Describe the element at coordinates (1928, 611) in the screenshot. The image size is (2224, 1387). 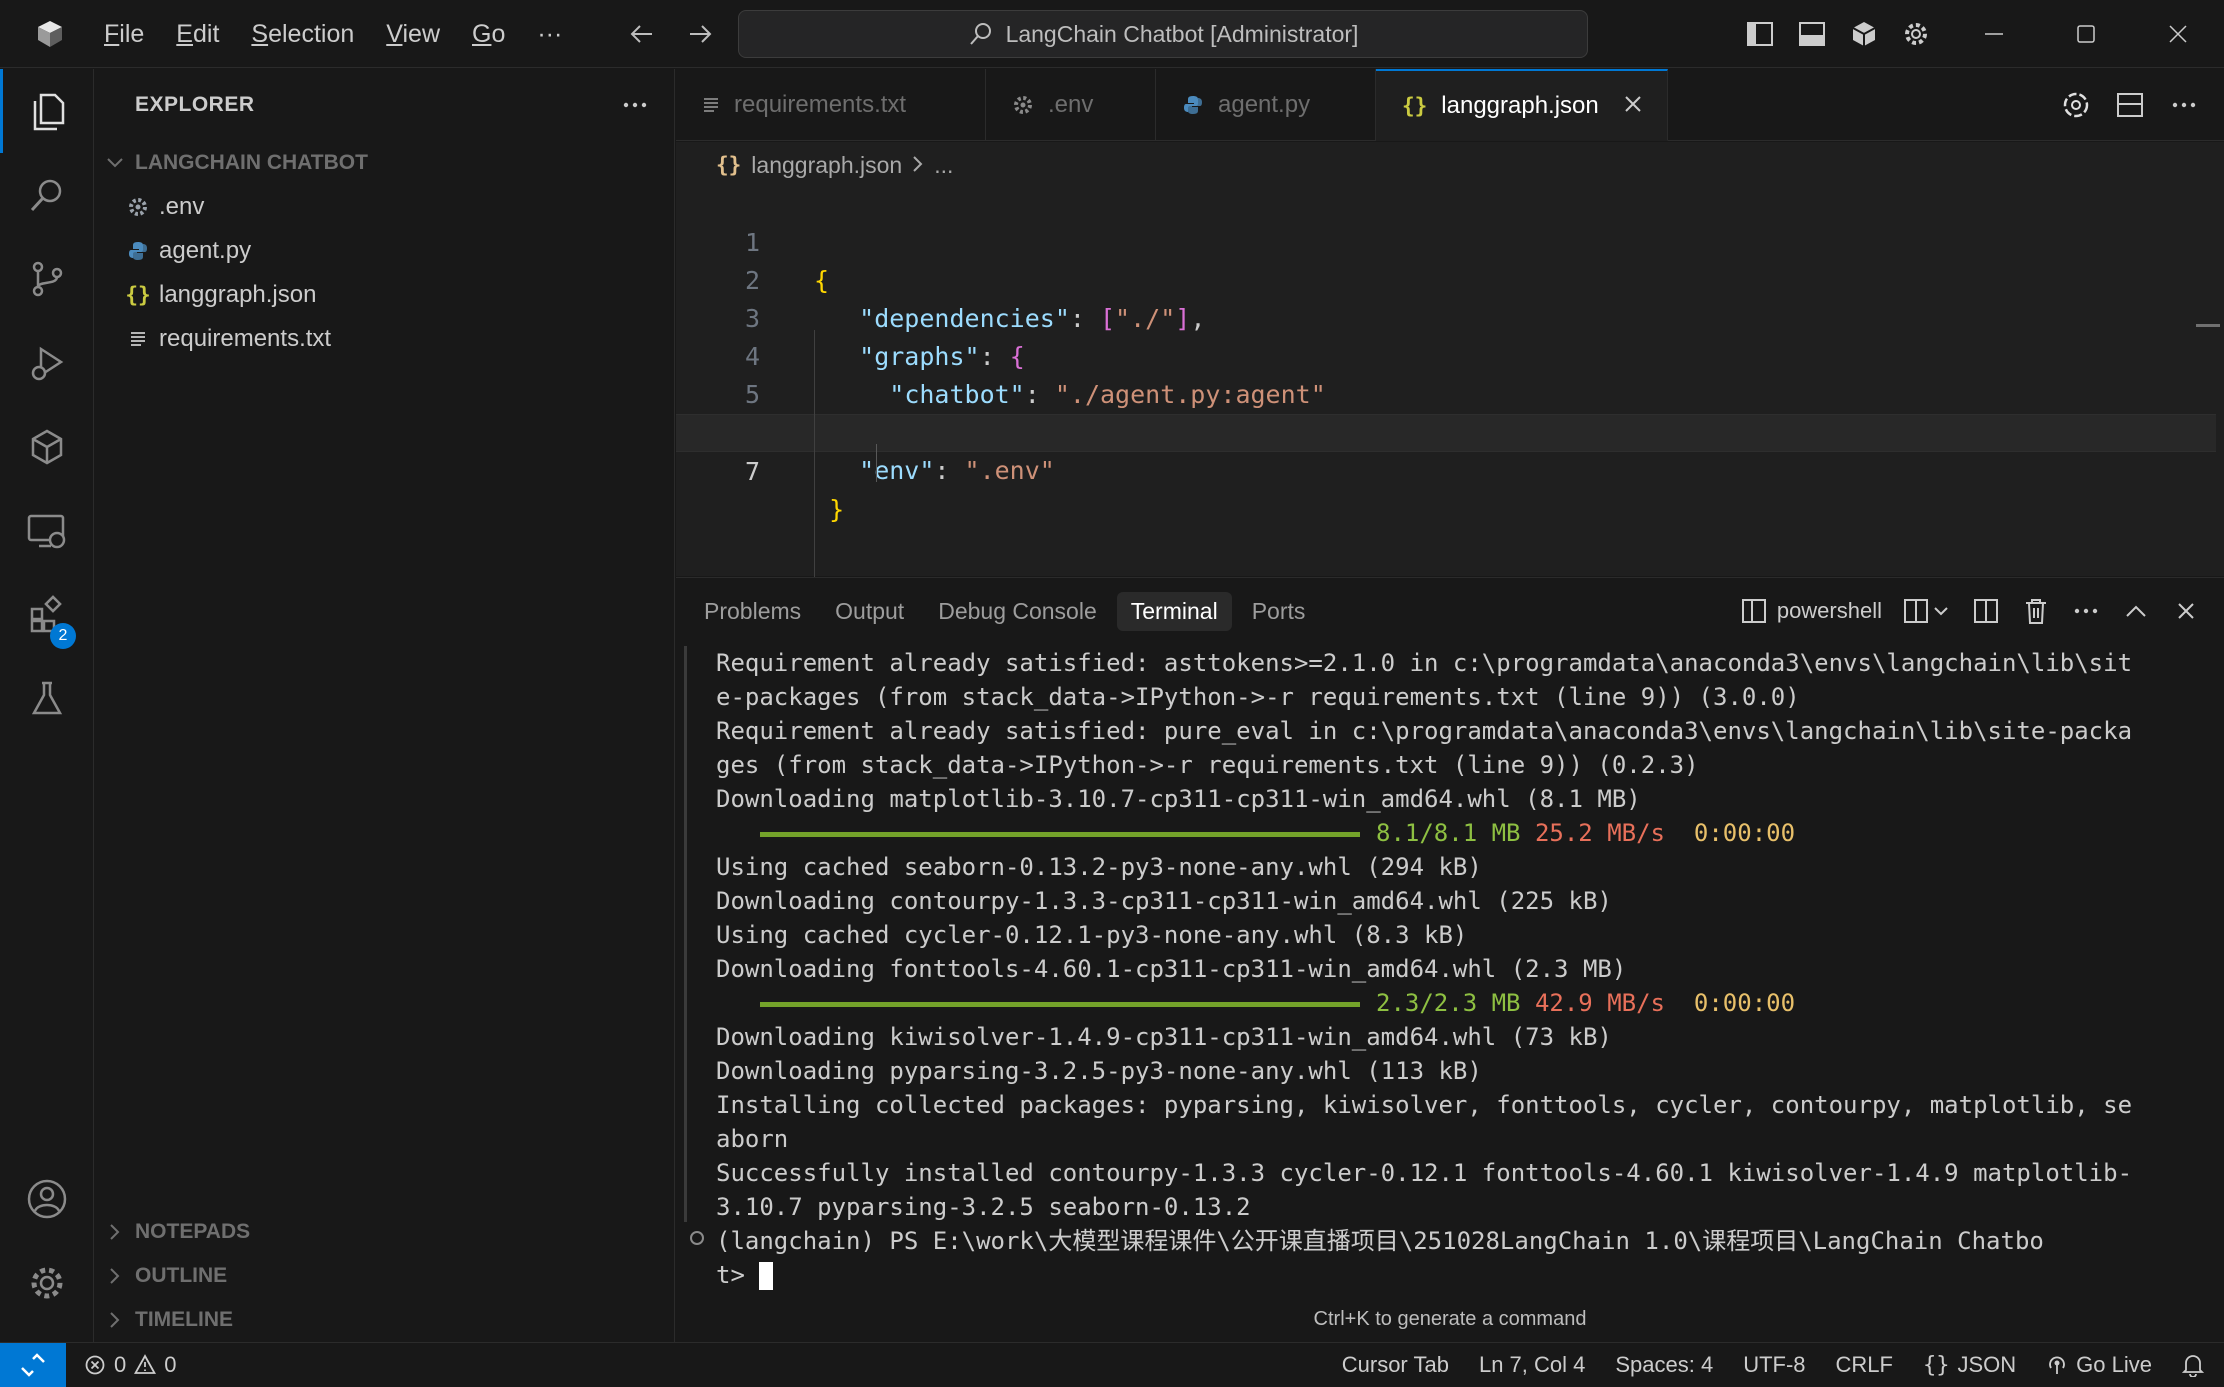
I see `split-terminal-dropdown-icon` at that location.